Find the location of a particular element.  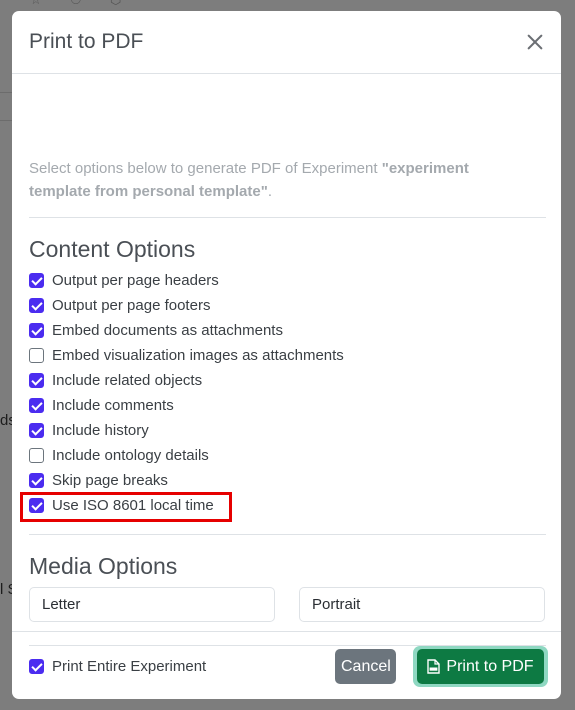

option-include-comments: Include comments is located at coordinates (101, 405).